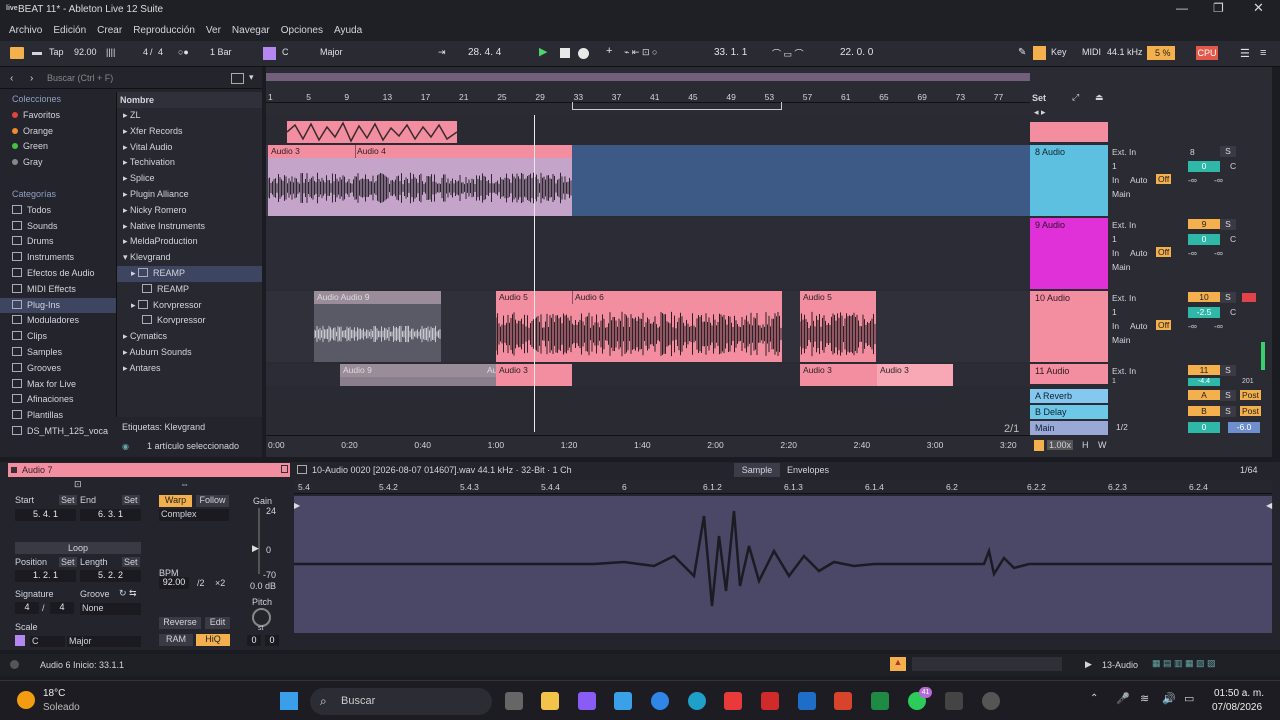 This screenshot has width=1280, height=720. Describe the element at coordinates (418, 375) in the screenshot. I see `audio-clip-muted: Audio 9` at that location.